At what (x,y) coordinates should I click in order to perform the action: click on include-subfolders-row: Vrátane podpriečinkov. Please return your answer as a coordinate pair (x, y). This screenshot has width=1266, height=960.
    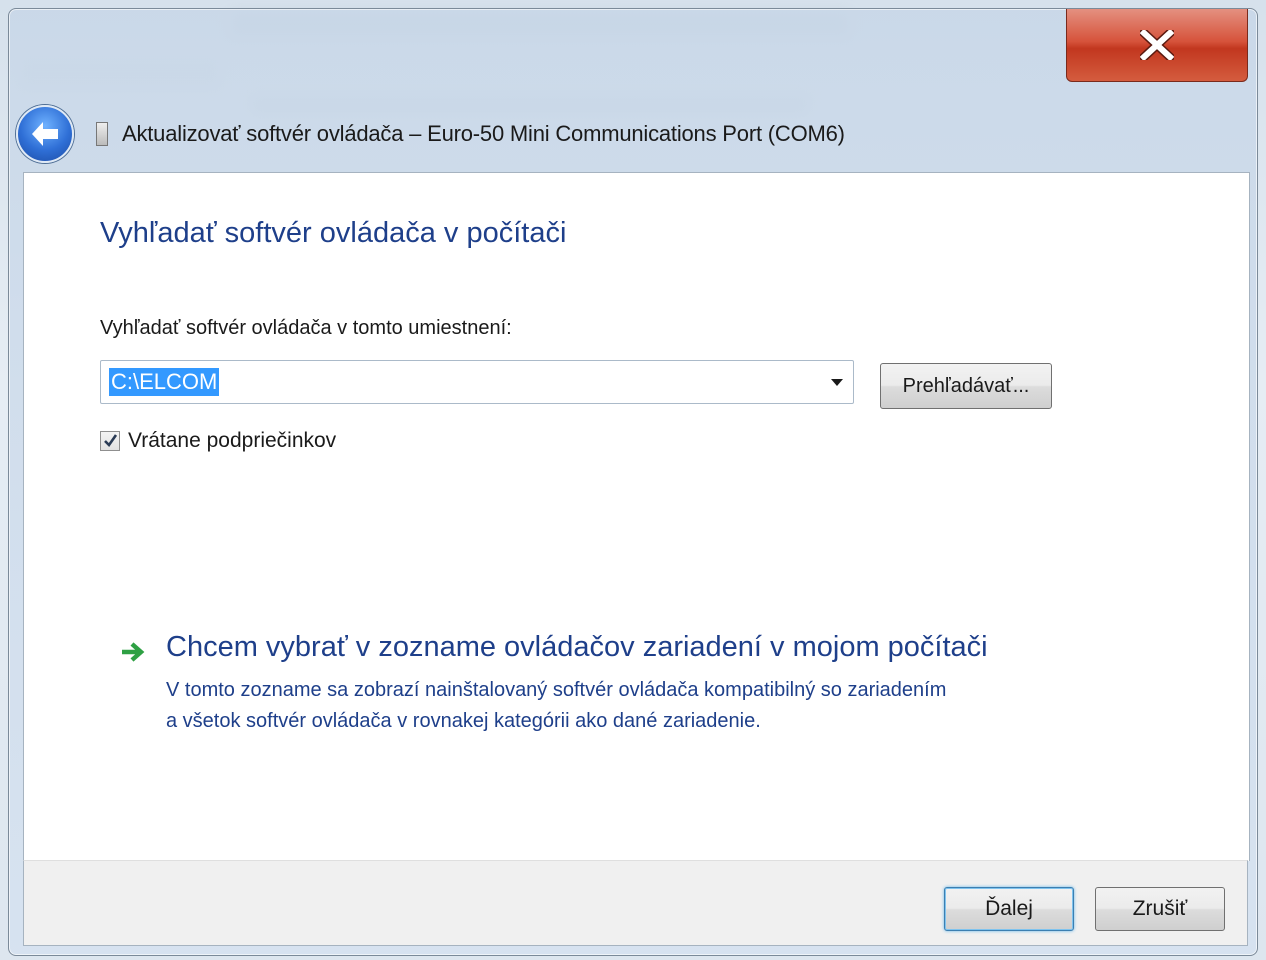
    Looking at the image, I should click on (218, 441).